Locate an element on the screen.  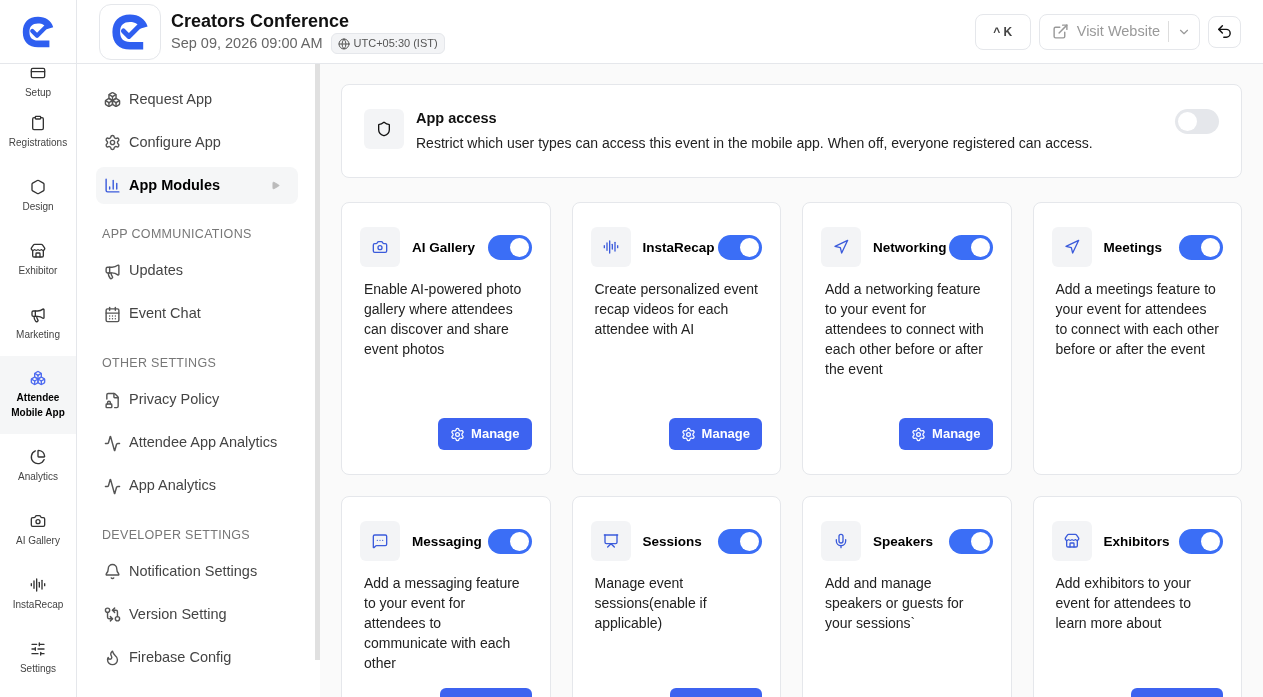
undo-icon is located at coordinates (1224, 31).